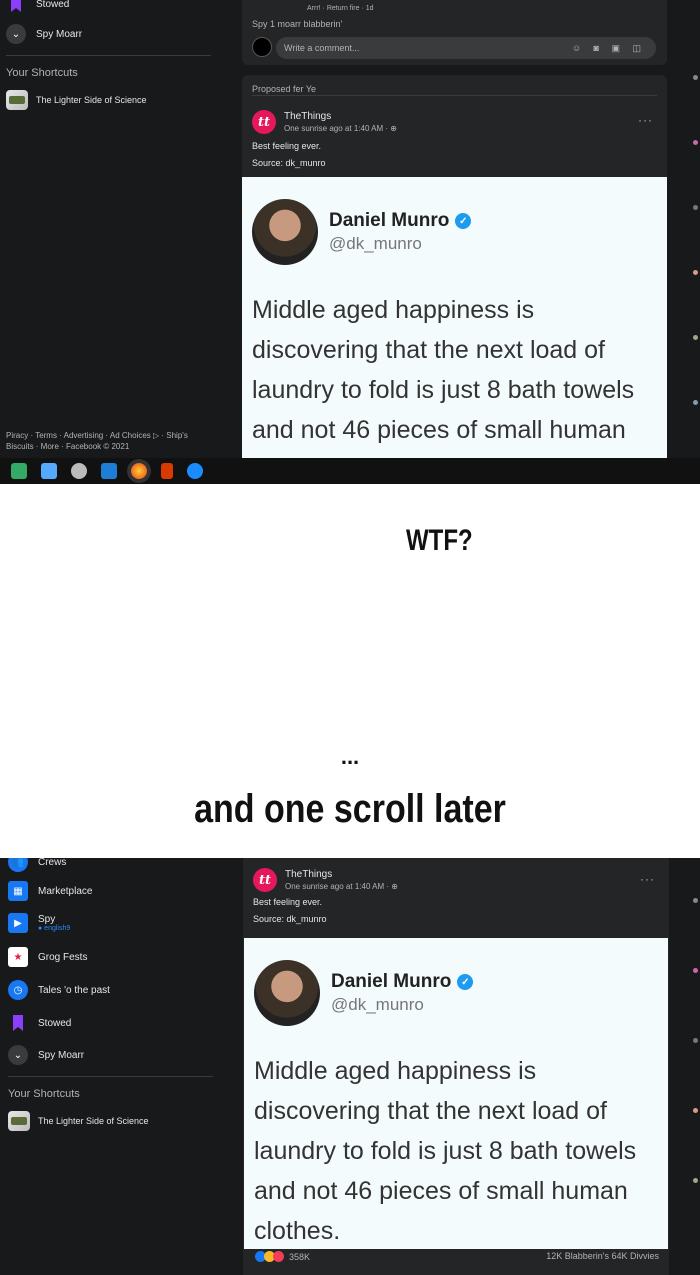 The image size is (700, 1275). I want to click on sidebar-item-tales: ◷ Tales 'o the past, so click(59, 990).